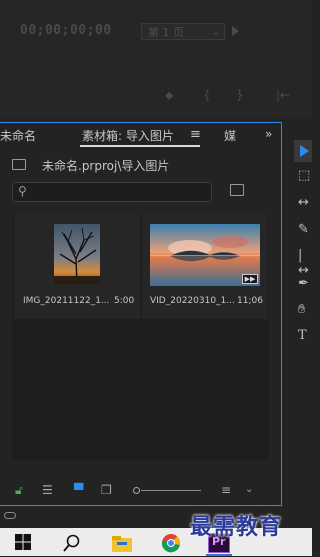 This screenshot has width=320, height=557. Describe the element at coordinates (236, 527) in the screenshot. I see `watermark-text: 最需教育` at that location.